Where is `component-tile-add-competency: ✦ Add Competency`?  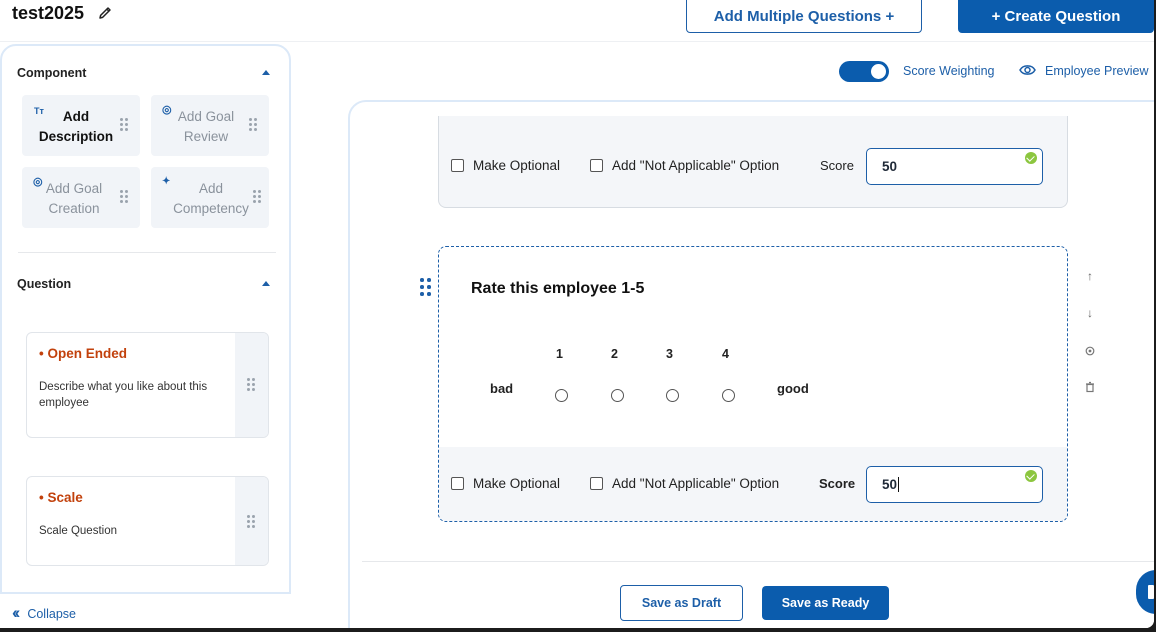
component-tile-add-competency: ✦ Add Competency is located at coordinates (210, 197).